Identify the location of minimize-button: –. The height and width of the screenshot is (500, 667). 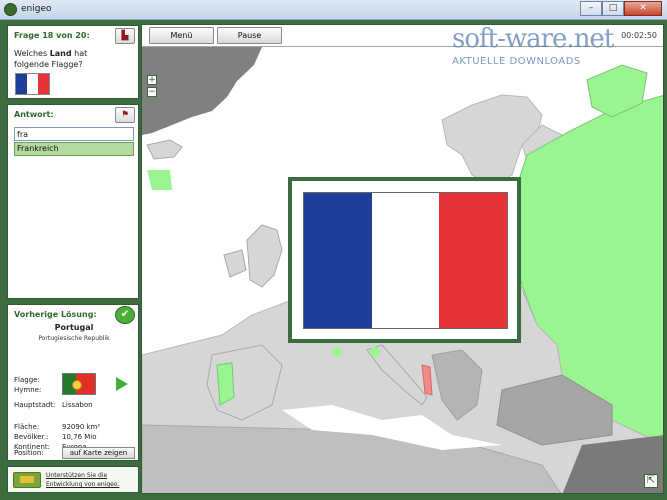
(591, 8).